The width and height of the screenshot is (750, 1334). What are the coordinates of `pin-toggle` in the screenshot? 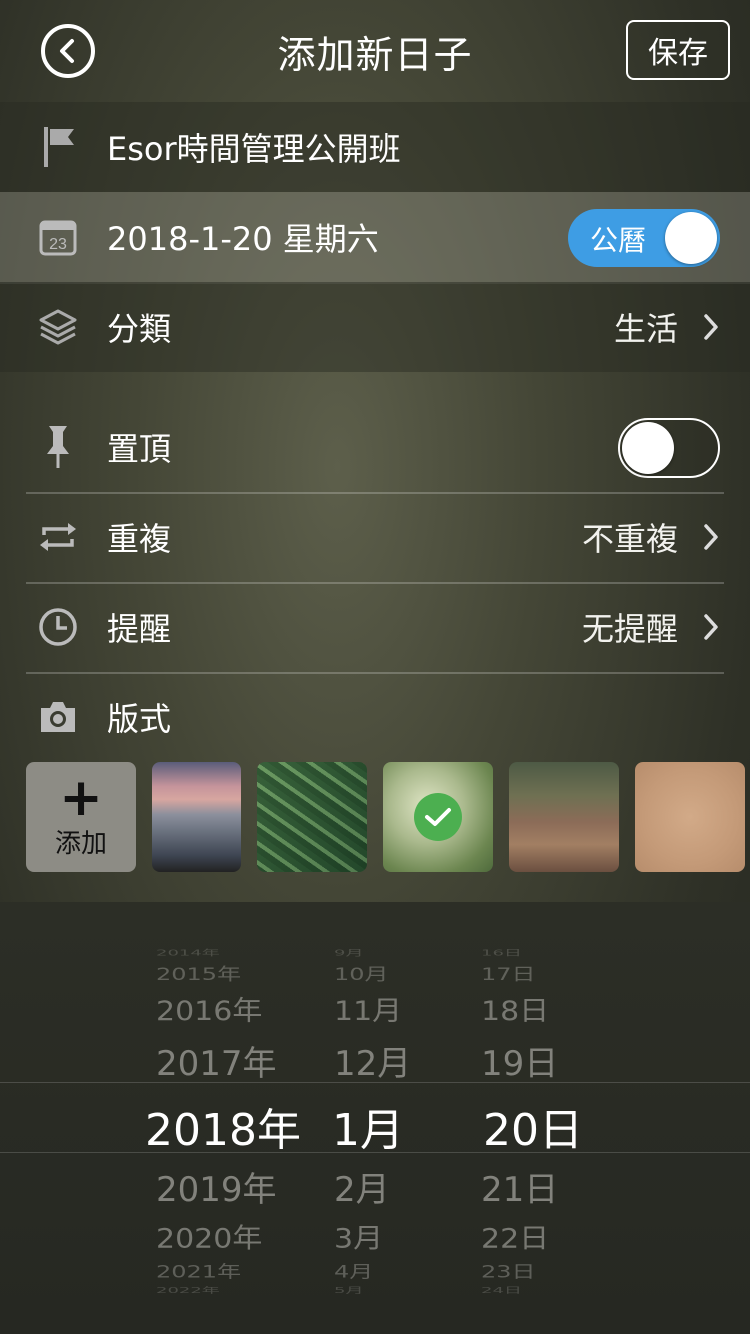 It's located at (669, 448).